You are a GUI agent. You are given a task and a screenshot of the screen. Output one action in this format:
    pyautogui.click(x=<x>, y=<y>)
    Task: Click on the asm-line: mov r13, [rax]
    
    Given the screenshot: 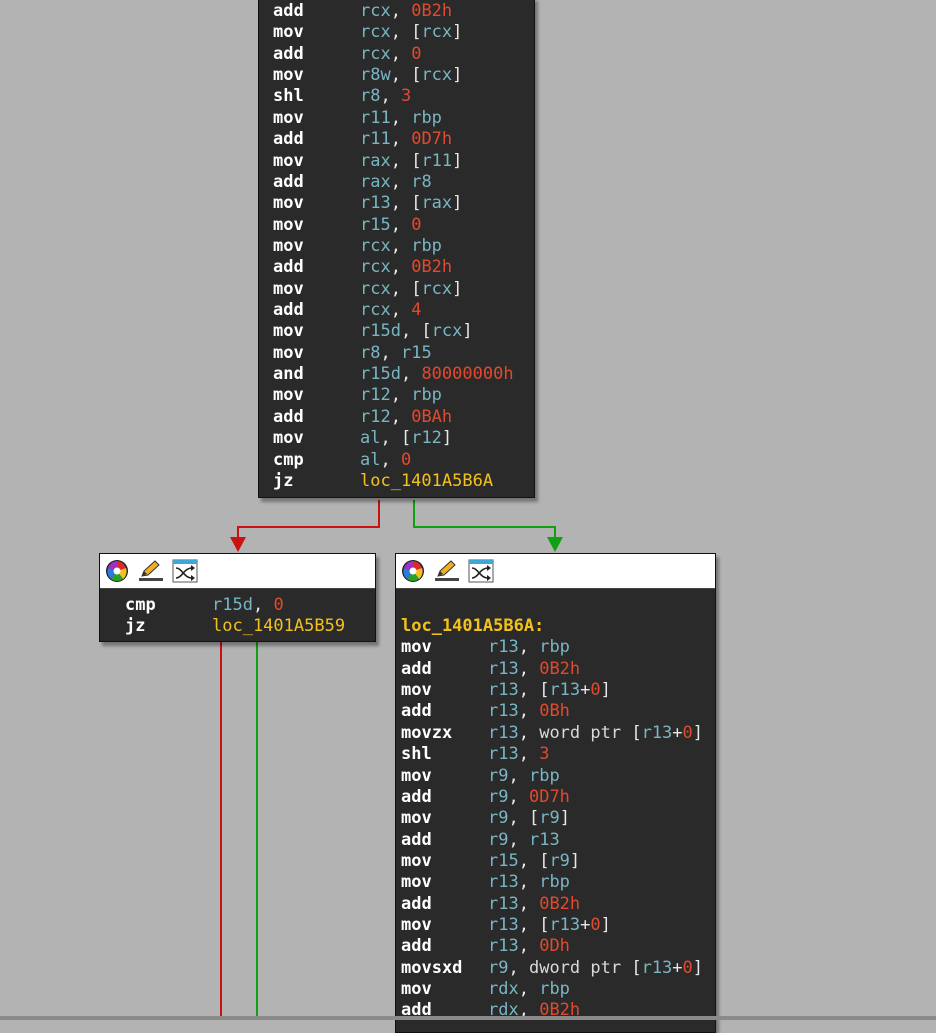 What is the action you would take?
    pyautogui.click(x=403, y=203)
    